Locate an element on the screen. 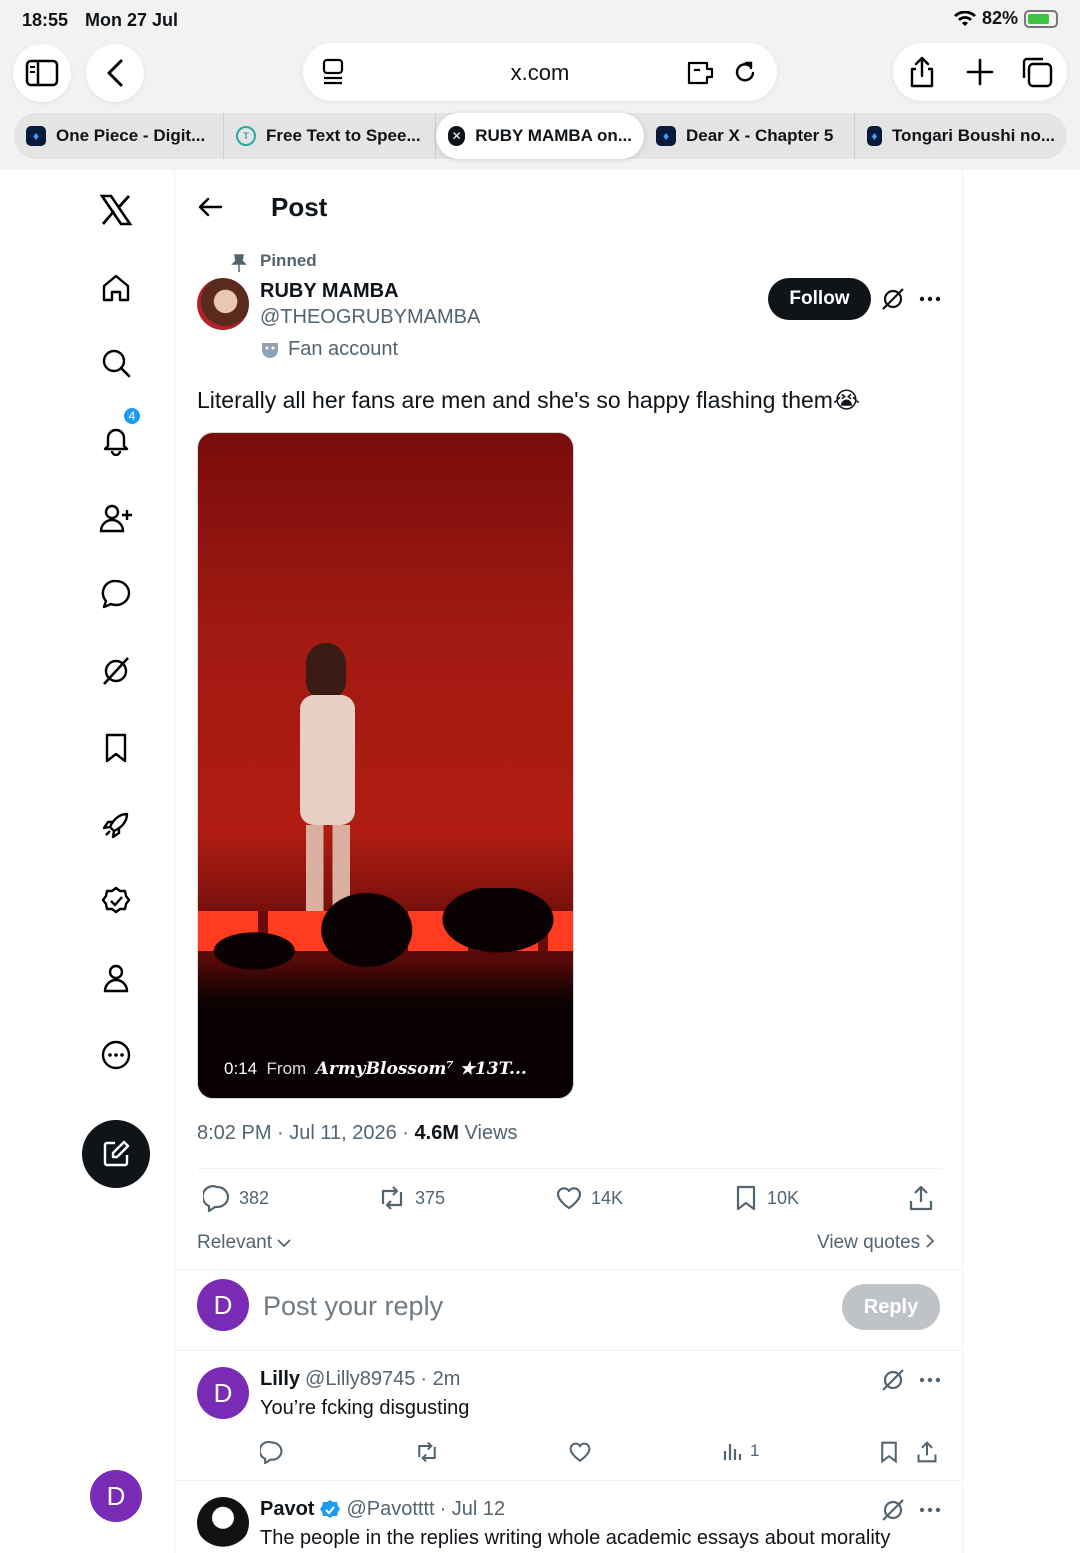 The width and height of the screenshot is (1080, 1553). views-icon is located at coordinates (732, 1452).